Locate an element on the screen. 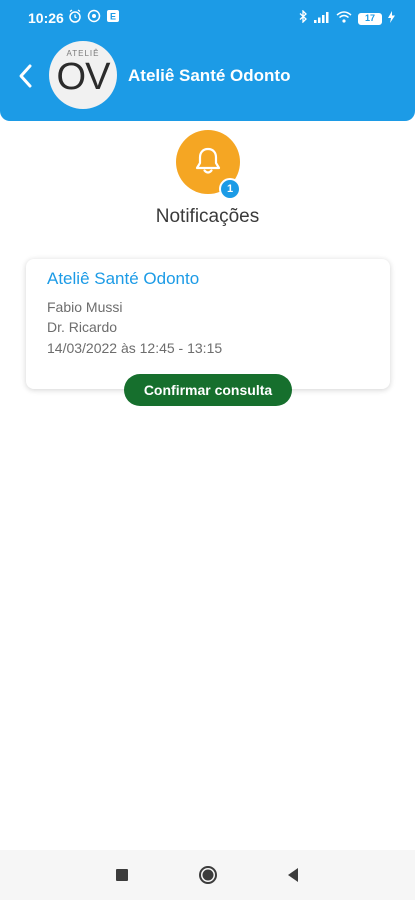 The height and width of the screenshot is (900, 415). logo-big-text: OV is located at coordinates (83, 77).